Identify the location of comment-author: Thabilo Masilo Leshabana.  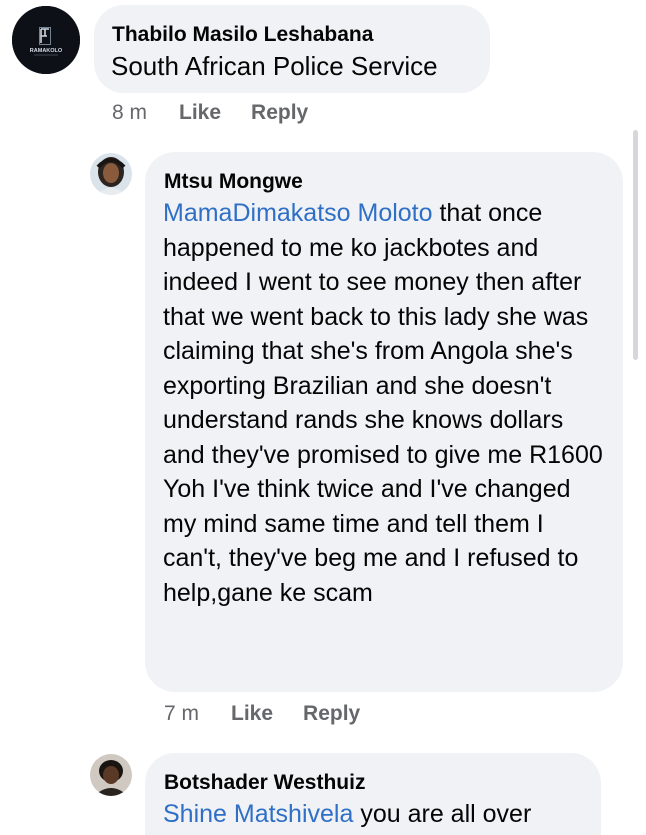
(242, 35).